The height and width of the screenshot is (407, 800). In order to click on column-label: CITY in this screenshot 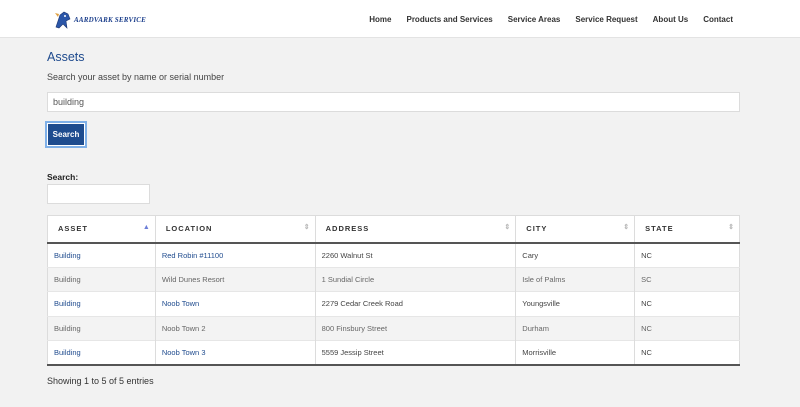, I will do `click(537, 229)`.